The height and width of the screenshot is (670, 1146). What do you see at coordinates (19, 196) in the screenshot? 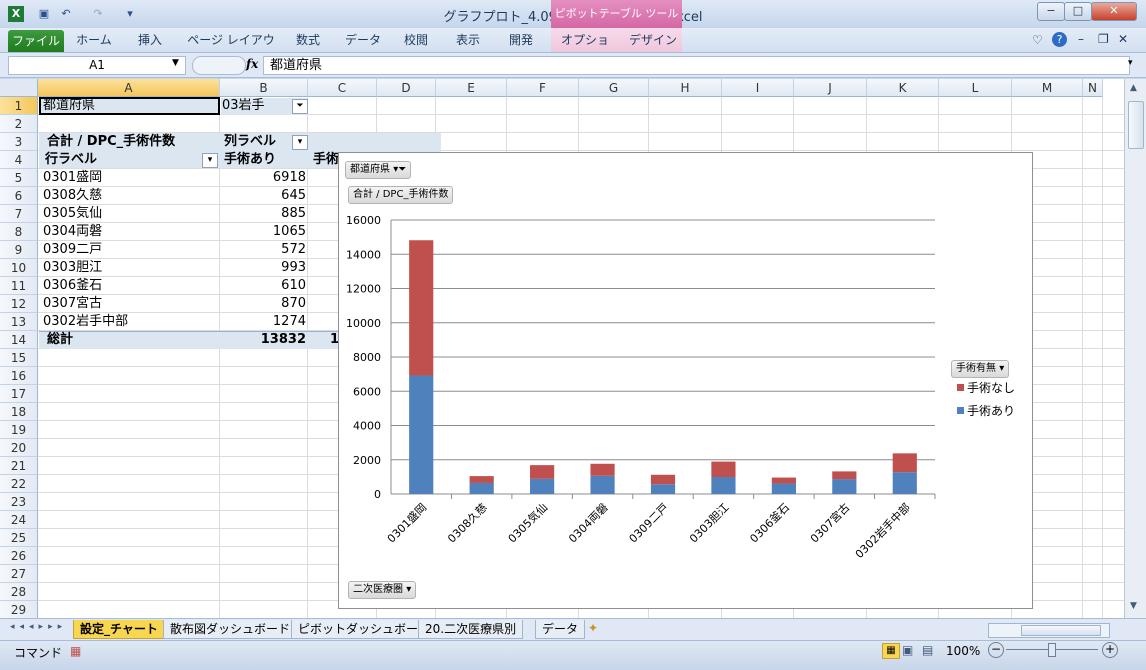
I see `row-header-6: 6` at bounding box center [19, 196].